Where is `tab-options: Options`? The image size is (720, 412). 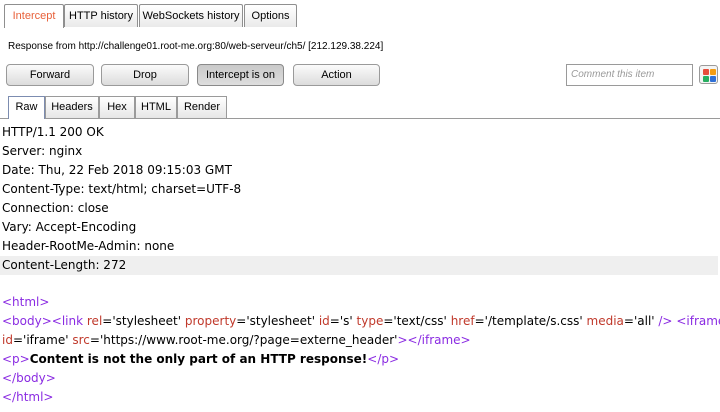 tab-options: Options is located at coordinates (270, 15).